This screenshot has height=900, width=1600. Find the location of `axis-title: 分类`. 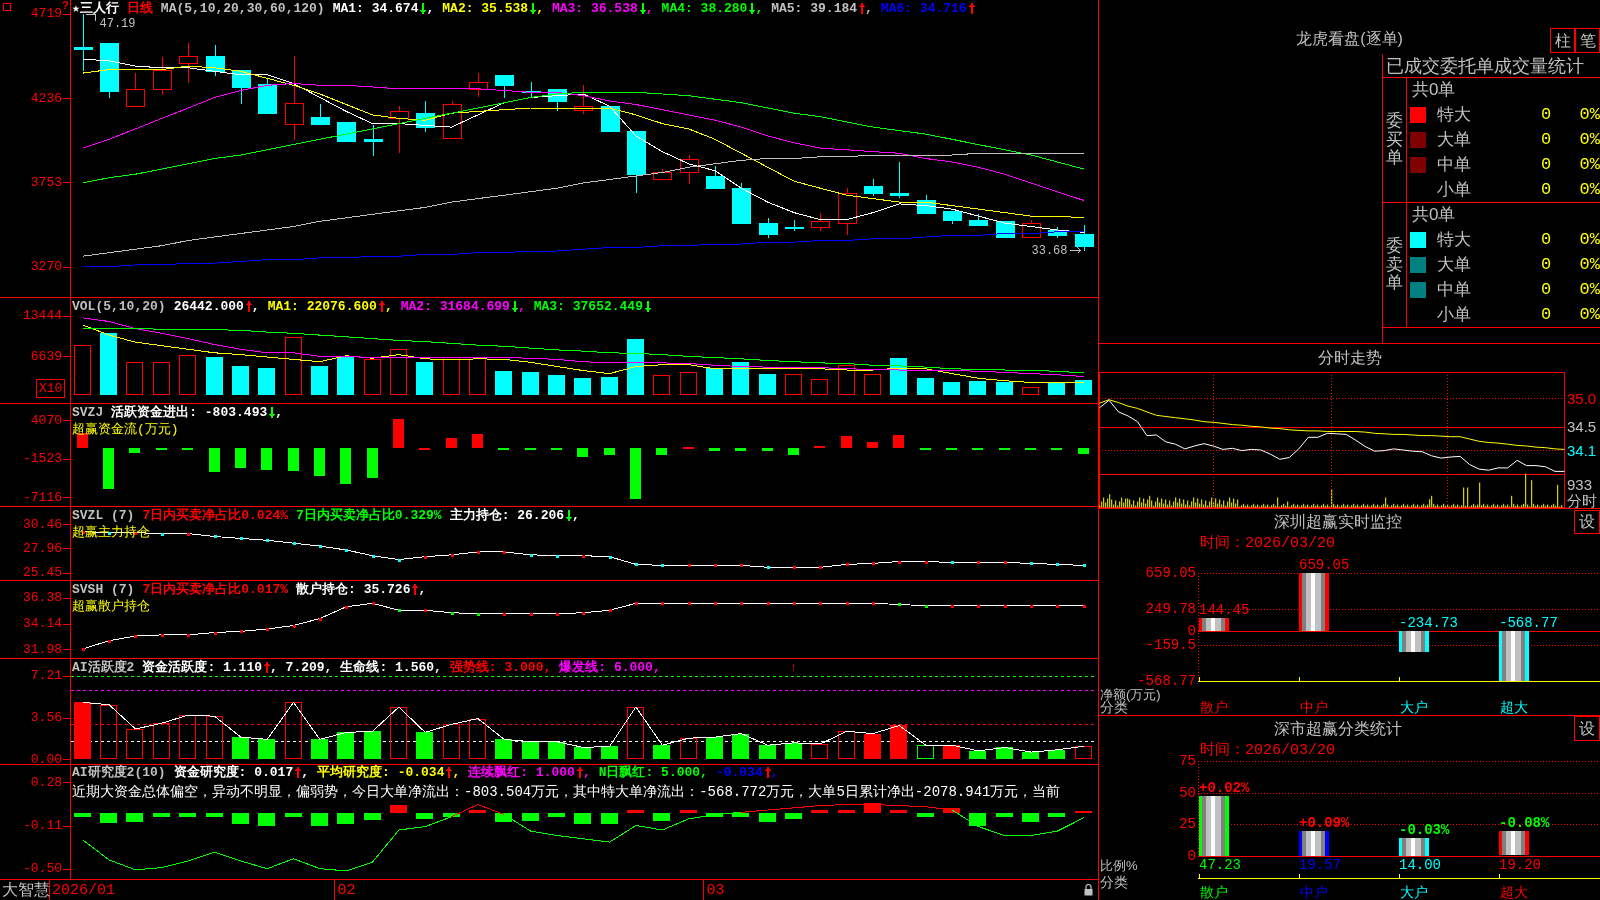

axis-title: 分类 is located at coordinates (1114, 882).